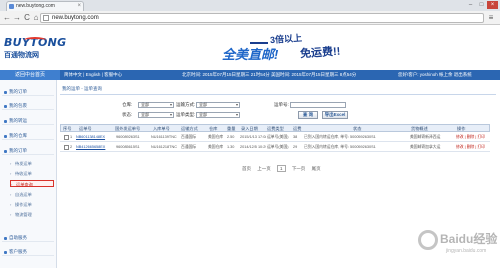  Describe the element at coordinates (75, 18) in the screenshot. I see `address-url: new.buytong.com` at that location.